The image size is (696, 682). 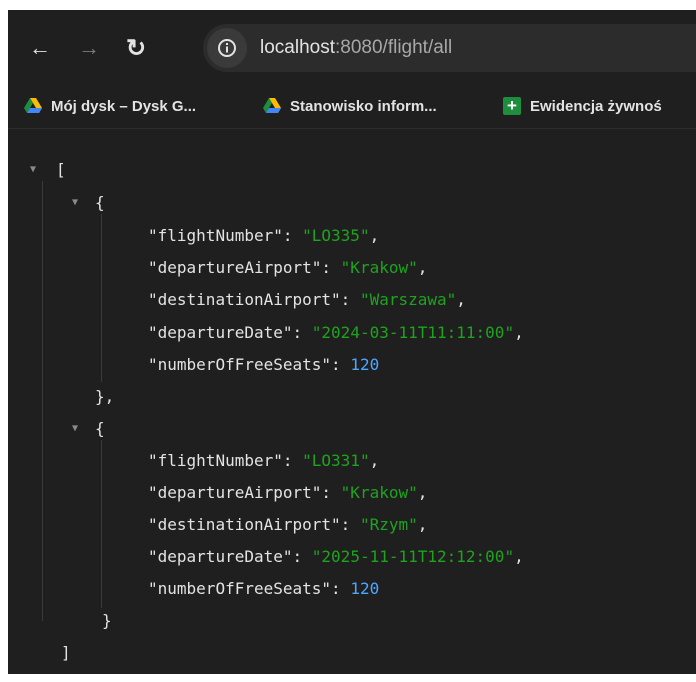 I want to click on json-entry: "flightNumber": "LO331",, so click(x=264, y=460).